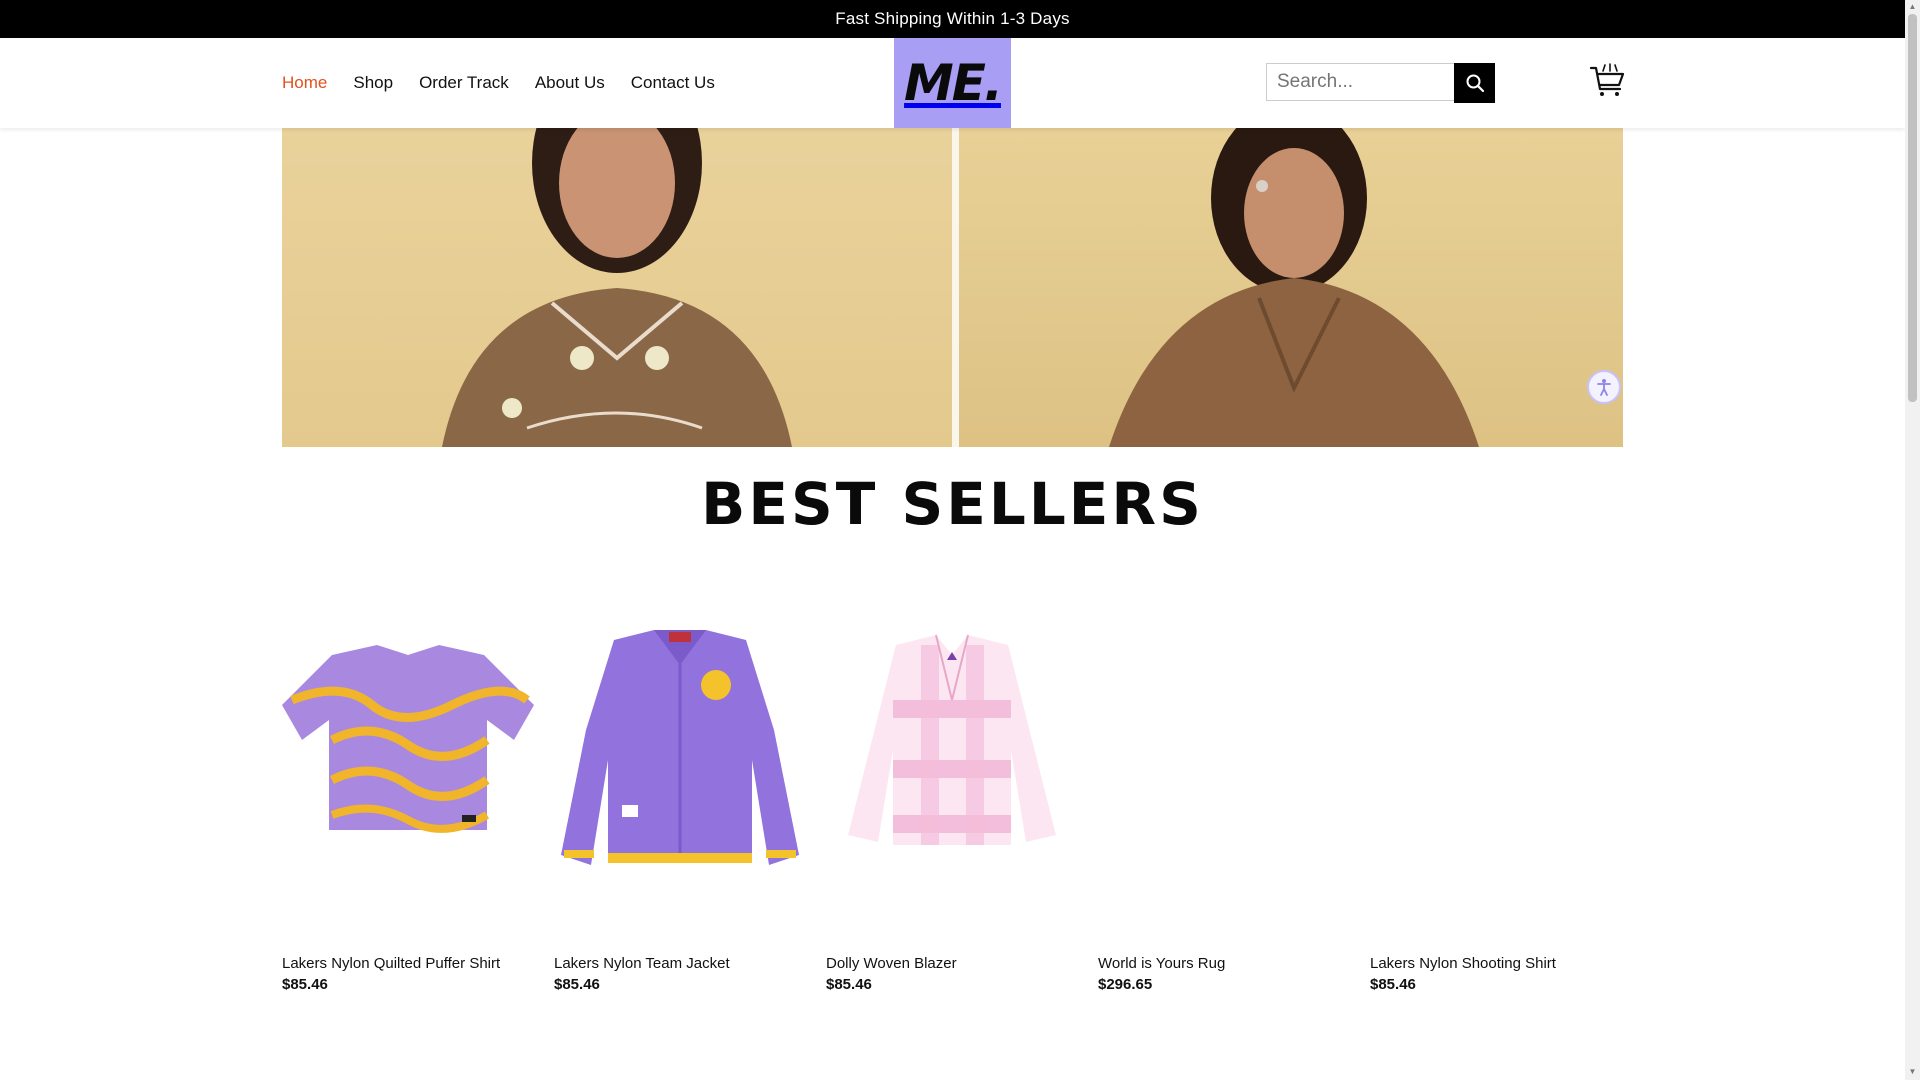 The image size is (1920, 1080). I want to click on product-name: Lakers Nylon Quilted Puffer Shirt, so click(391, 963).